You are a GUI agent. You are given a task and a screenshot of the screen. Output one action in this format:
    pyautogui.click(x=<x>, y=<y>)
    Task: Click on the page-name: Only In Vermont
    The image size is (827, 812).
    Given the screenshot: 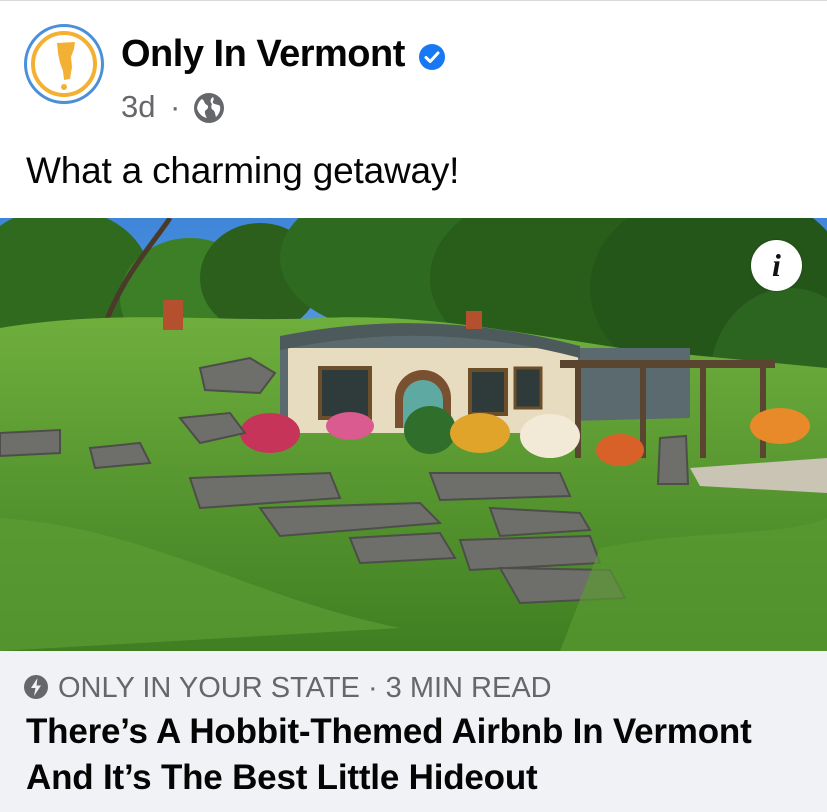 What is the action you would take?
    pyautogui.click(x=263, y=54)
    